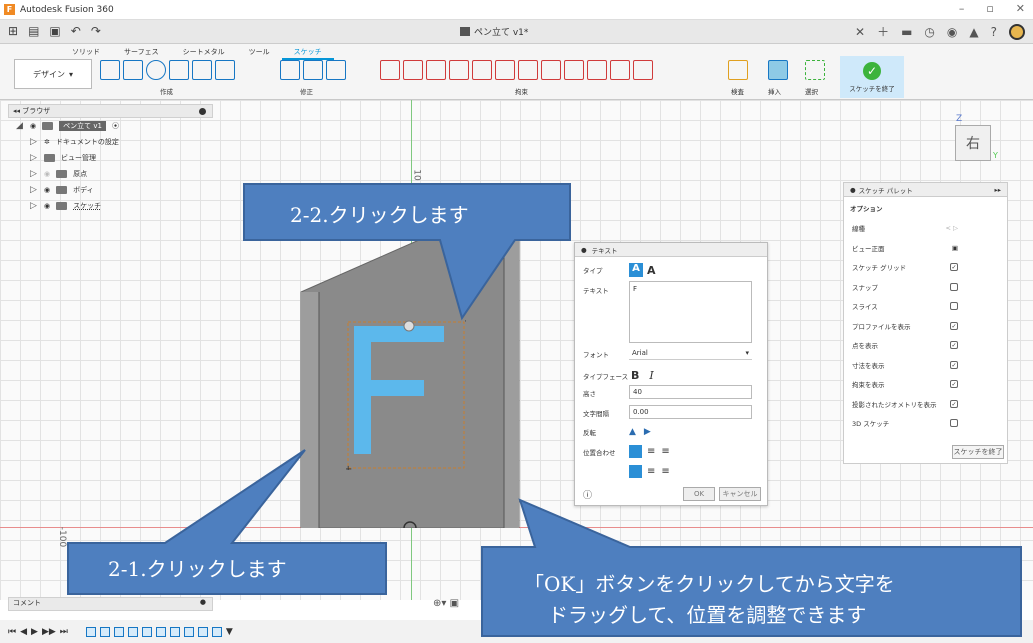 The width and height of the screenshot is (1033, 643). I want to click on close-tab-icon: ✕, so click(860, 32).